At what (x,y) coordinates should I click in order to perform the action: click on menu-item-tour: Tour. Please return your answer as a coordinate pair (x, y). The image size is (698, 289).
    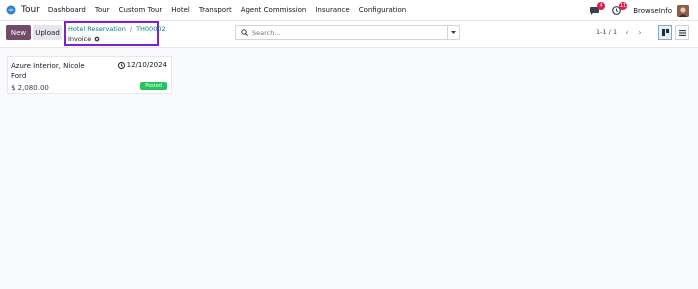
    Looking at the image, I should click on (102, 10).